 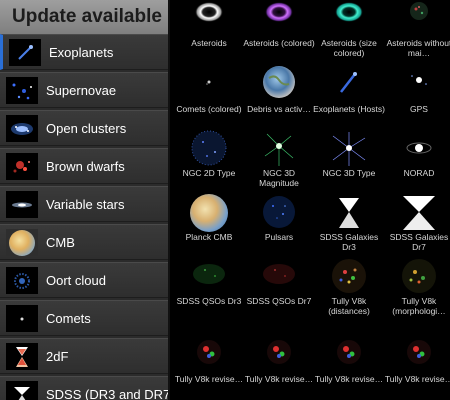 I want to click on tile-caption: NGC 2D Type, so click(x=209, y=173).